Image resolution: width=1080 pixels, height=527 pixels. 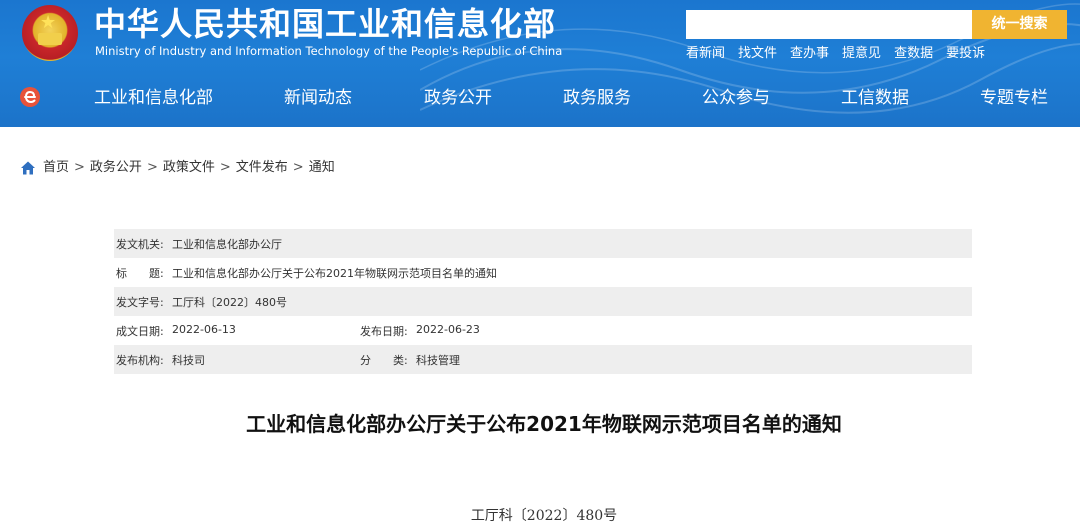 What do you see at coordinates (544, 516) in the screenshot?
I see `document-number: 工厅科〔2022〕480号` at bounding box center [544, 516].